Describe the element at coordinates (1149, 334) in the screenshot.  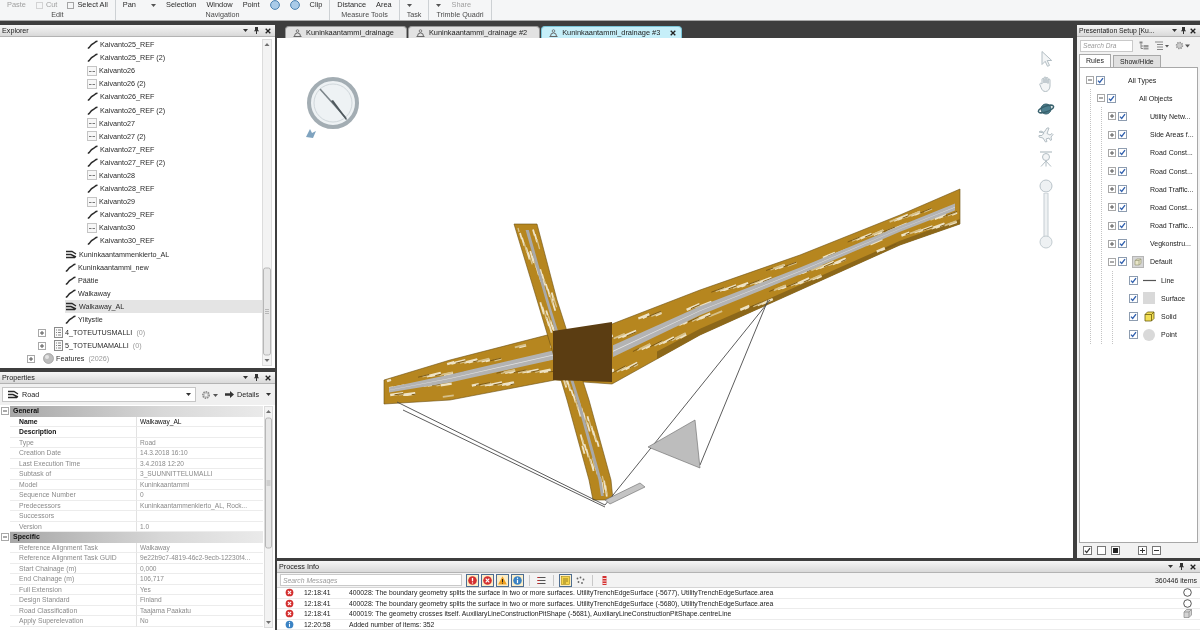
I see `circle-swatch-icon` at that location.